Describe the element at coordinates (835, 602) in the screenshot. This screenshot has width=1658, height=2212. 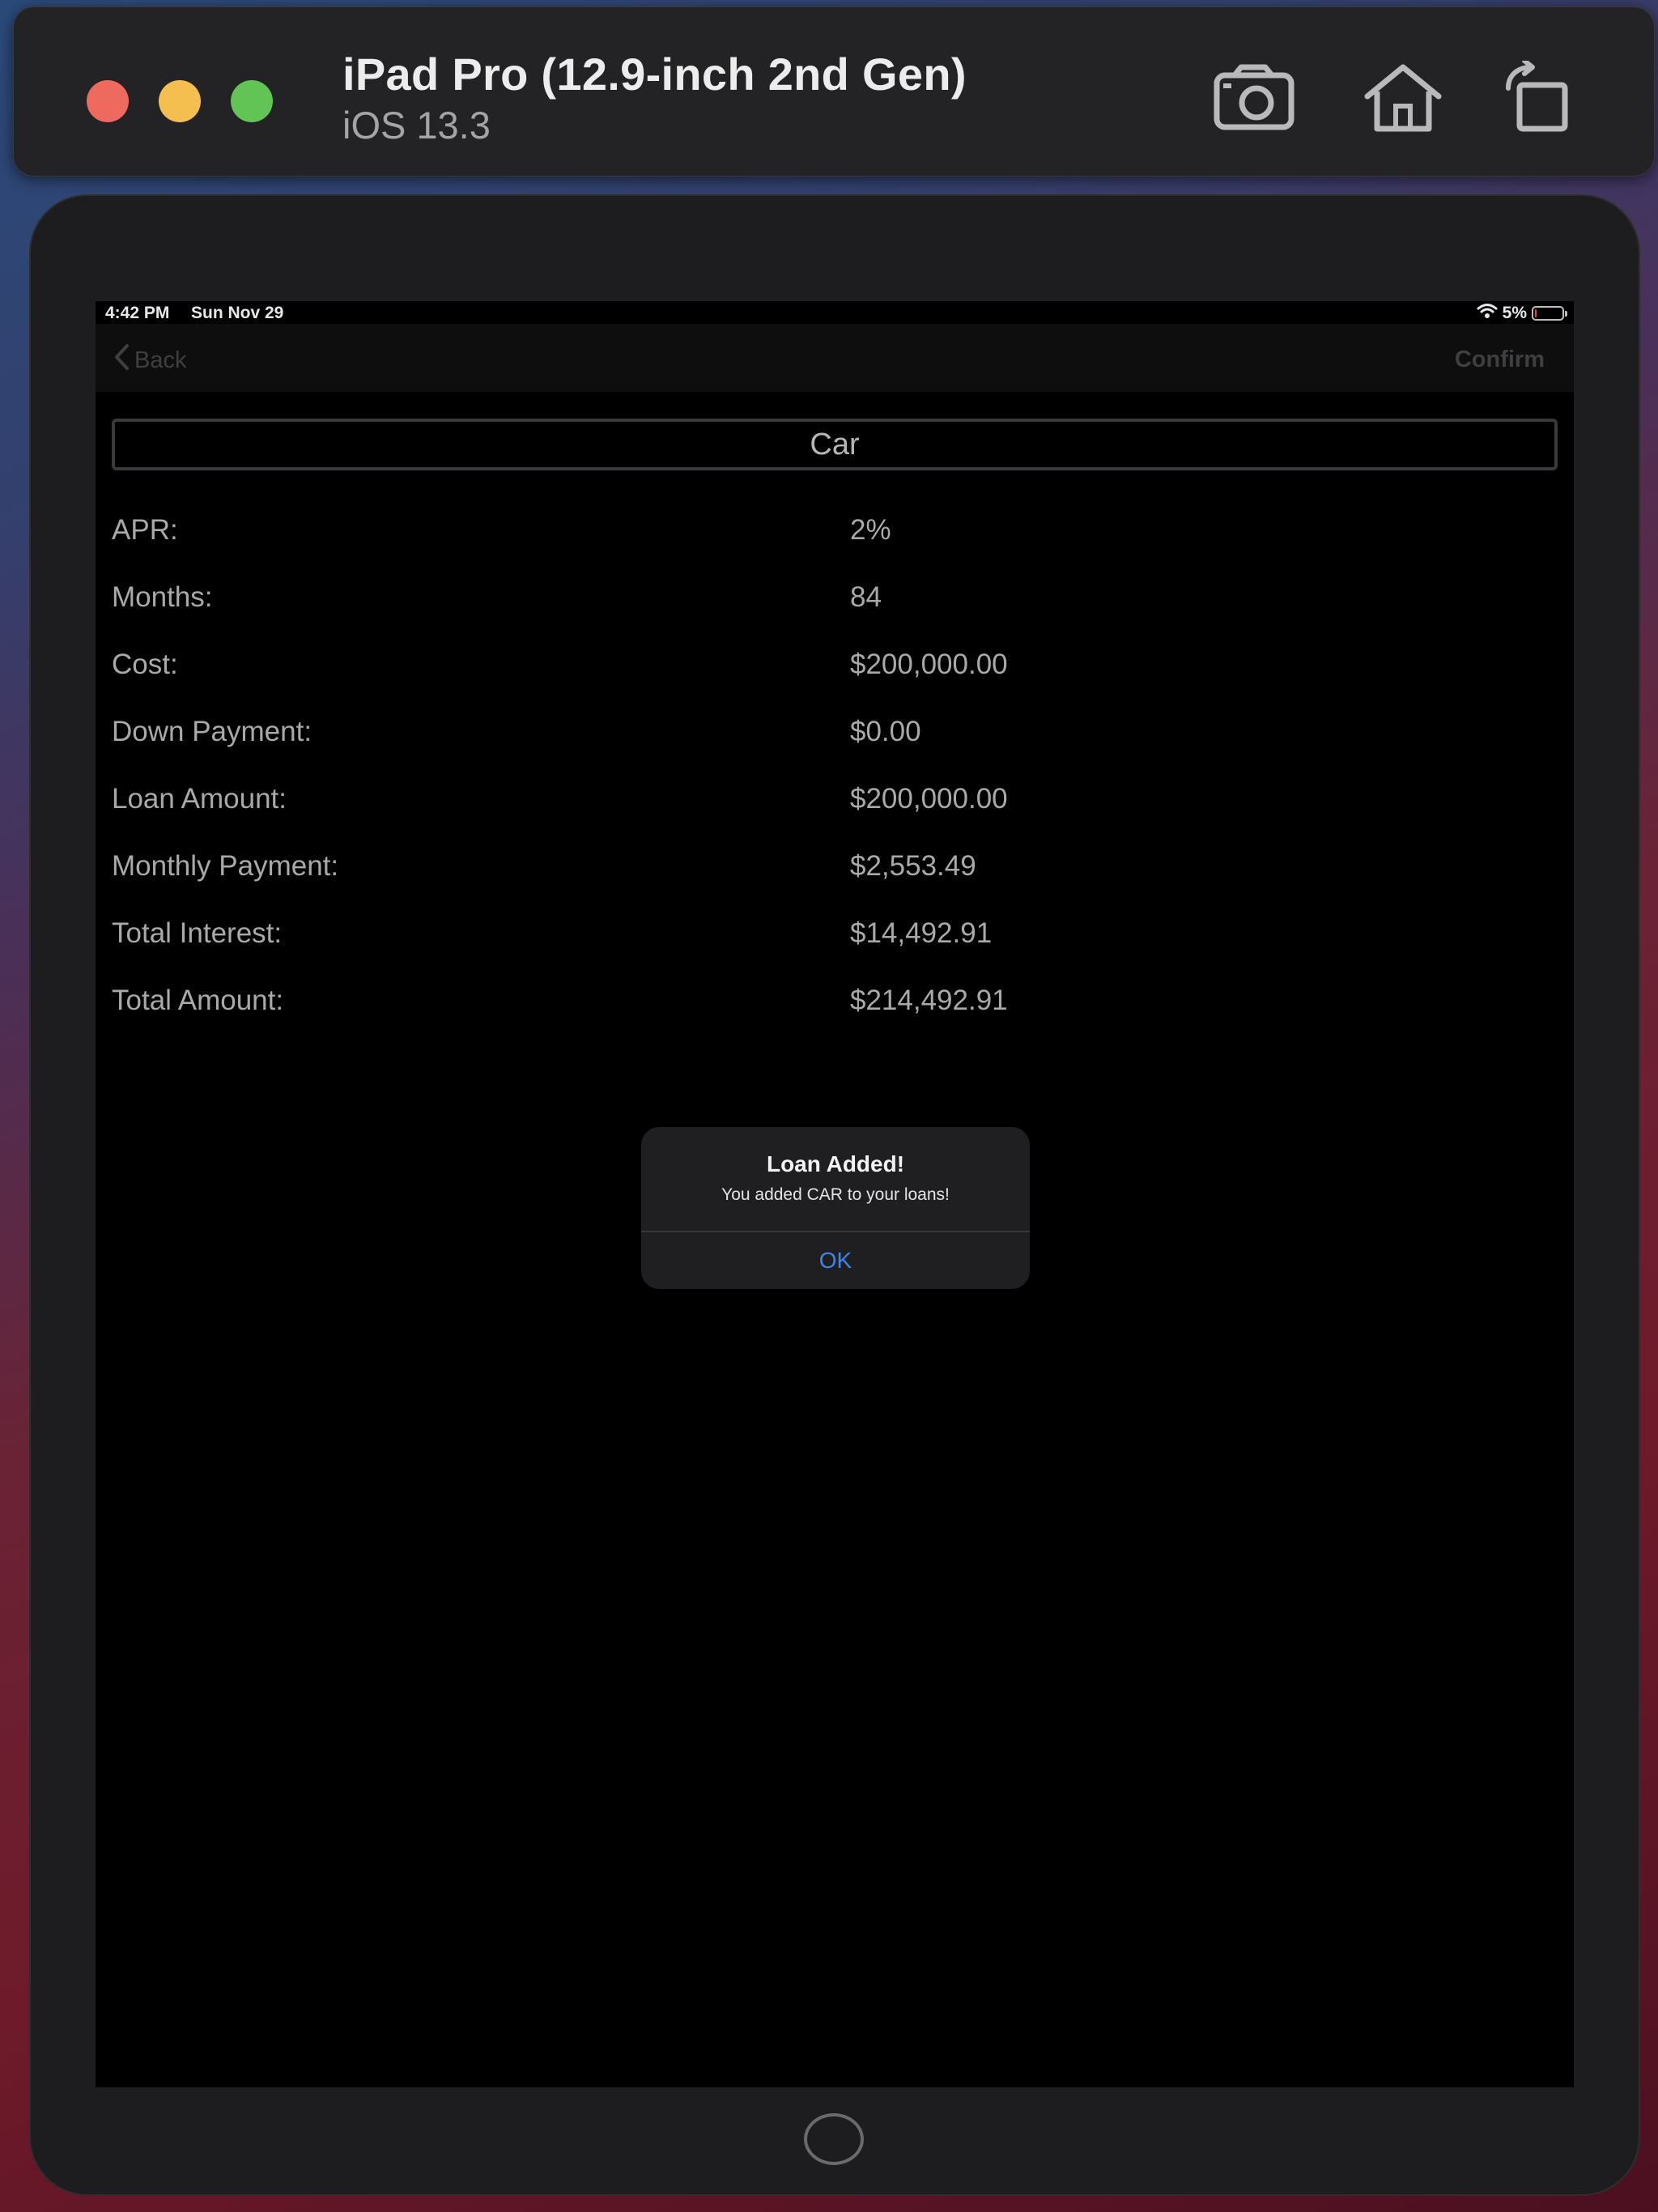
I see `detail-row-months: Months: 84` at that location.